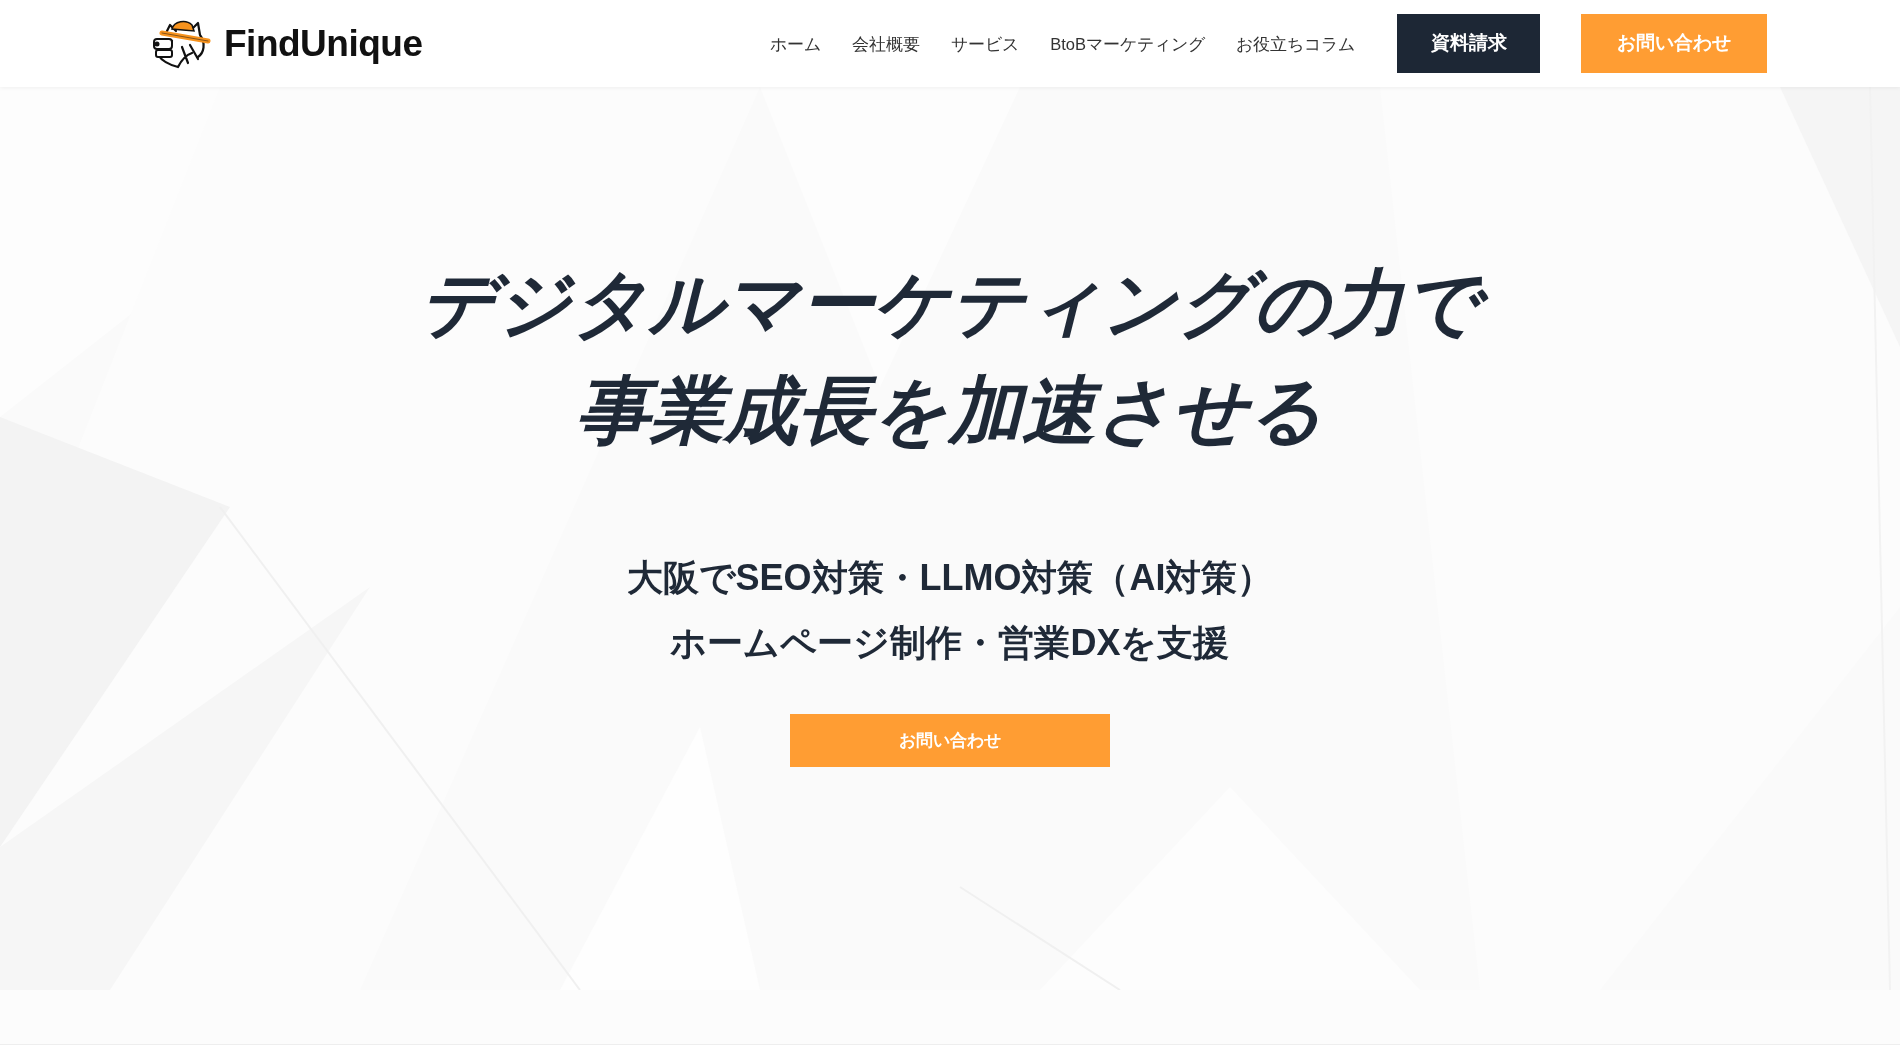 This screenshot has height=1045, width=1900. I want to click on nav-link: お役立ちコラム, so click(1295, 43).